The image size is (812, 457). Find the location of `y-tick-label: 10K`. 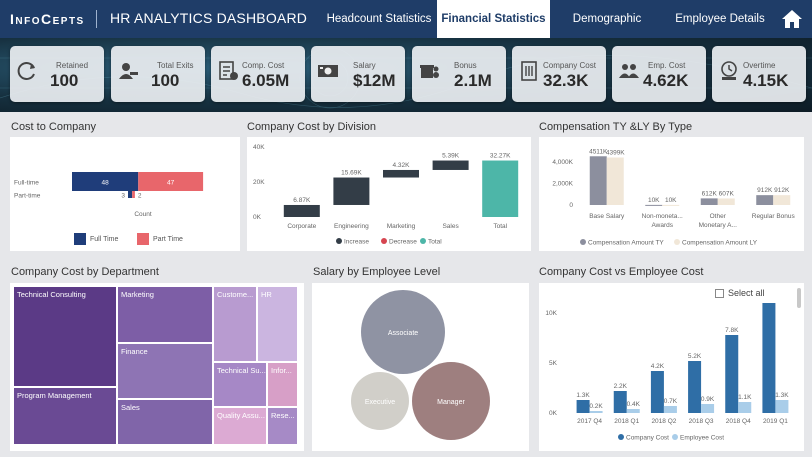

y-tick-label: 10K is located at coordinates (551, 313).